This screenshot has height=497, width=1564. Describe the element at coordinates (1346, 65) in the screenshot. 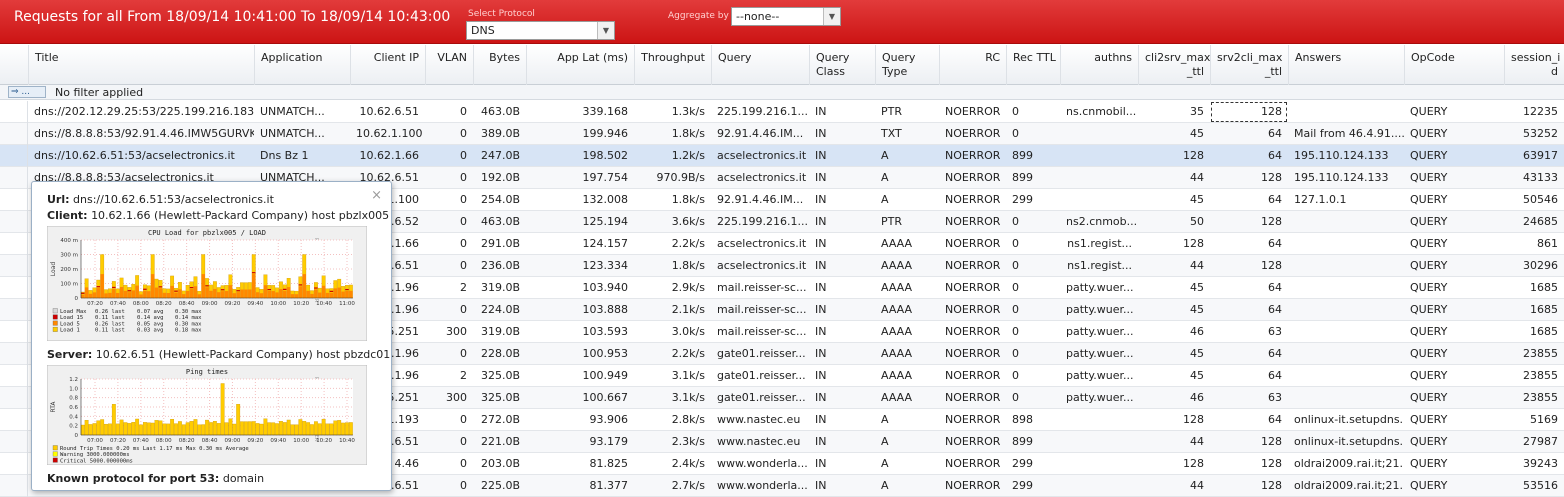

I see `column-header-answers: Answers` at that location.